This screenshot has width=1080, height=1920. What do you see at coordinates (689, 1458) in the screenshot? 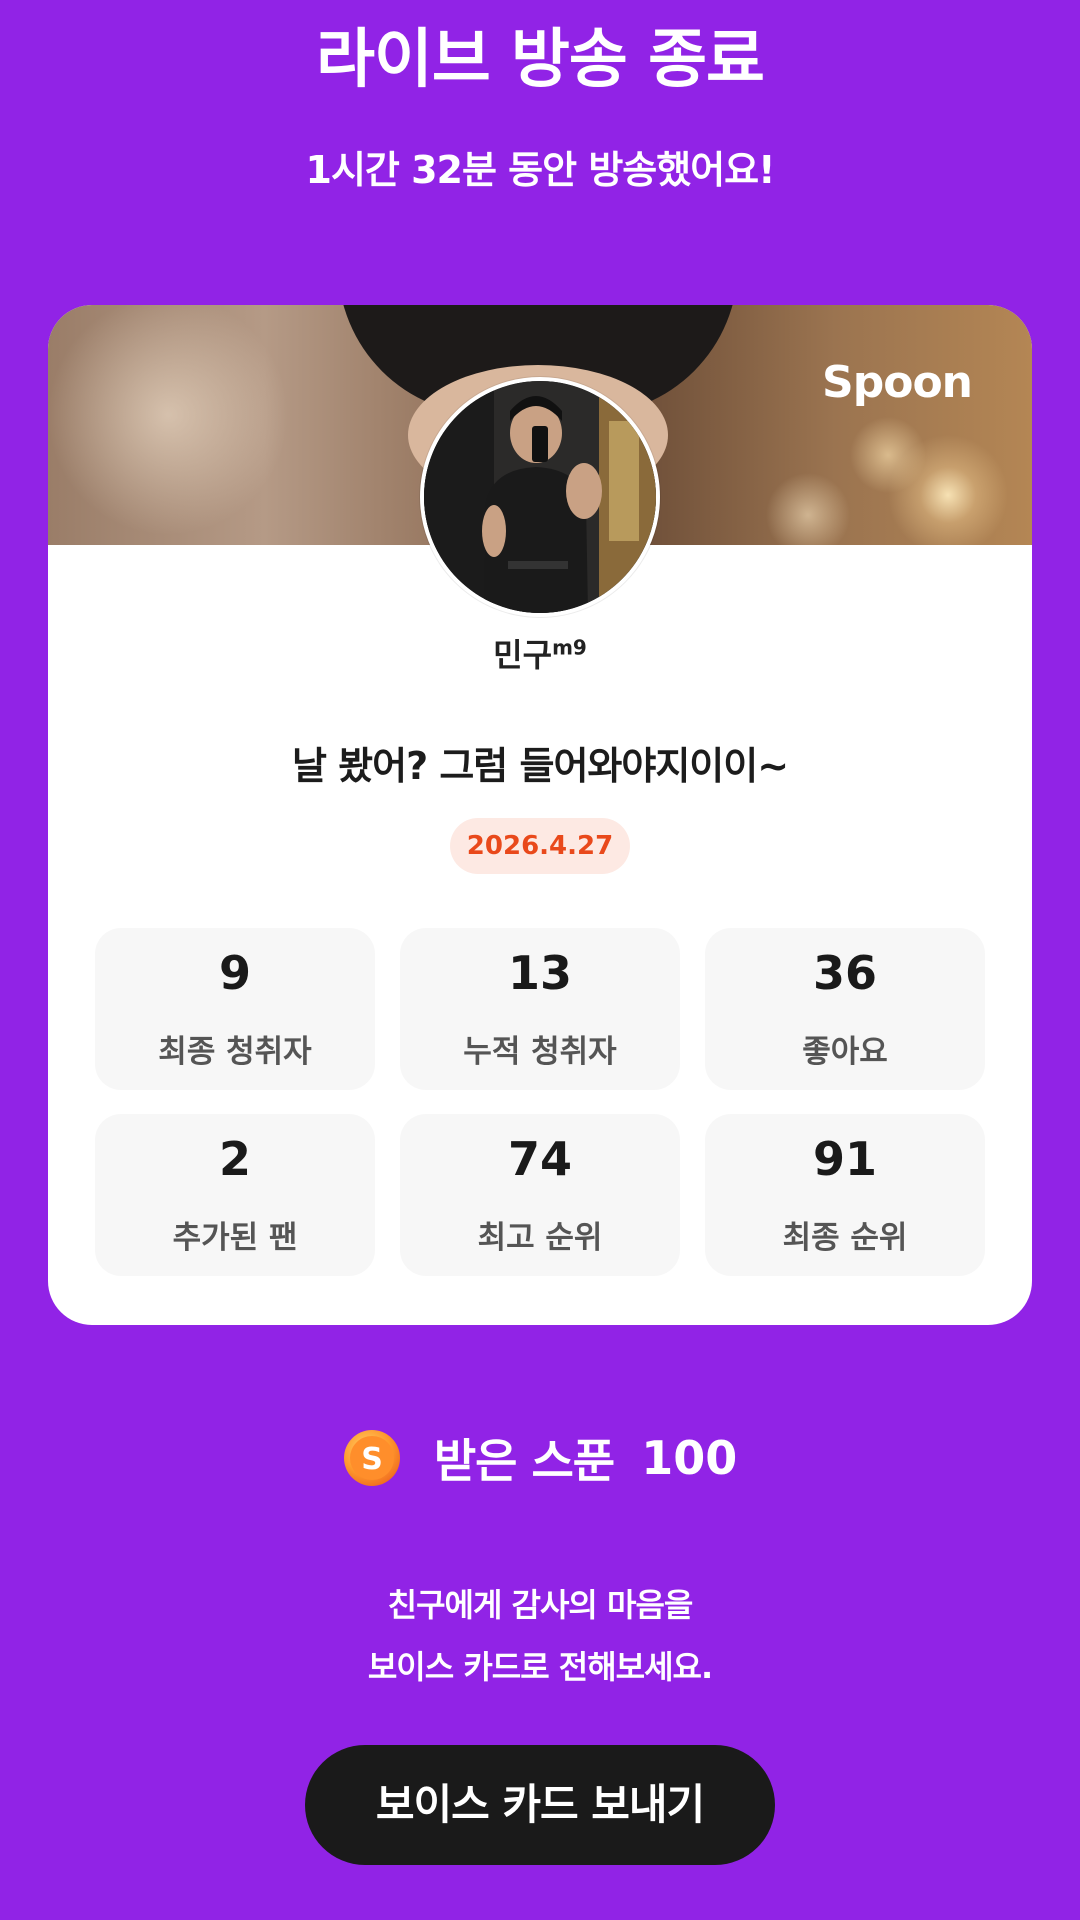
I see `spoons-count: 100` at bounding box center [689, 1458].